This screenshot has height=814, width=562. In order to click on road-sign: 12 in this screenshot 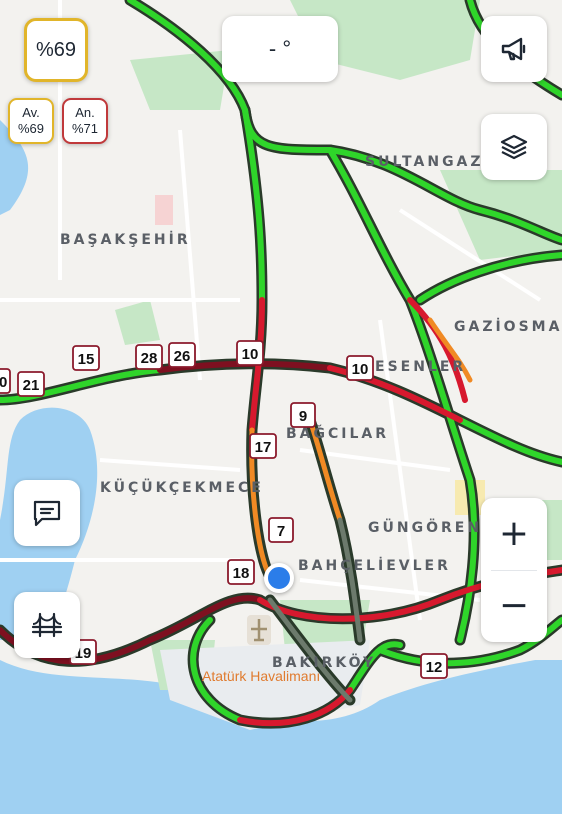, I will do `click(434, 666)`.